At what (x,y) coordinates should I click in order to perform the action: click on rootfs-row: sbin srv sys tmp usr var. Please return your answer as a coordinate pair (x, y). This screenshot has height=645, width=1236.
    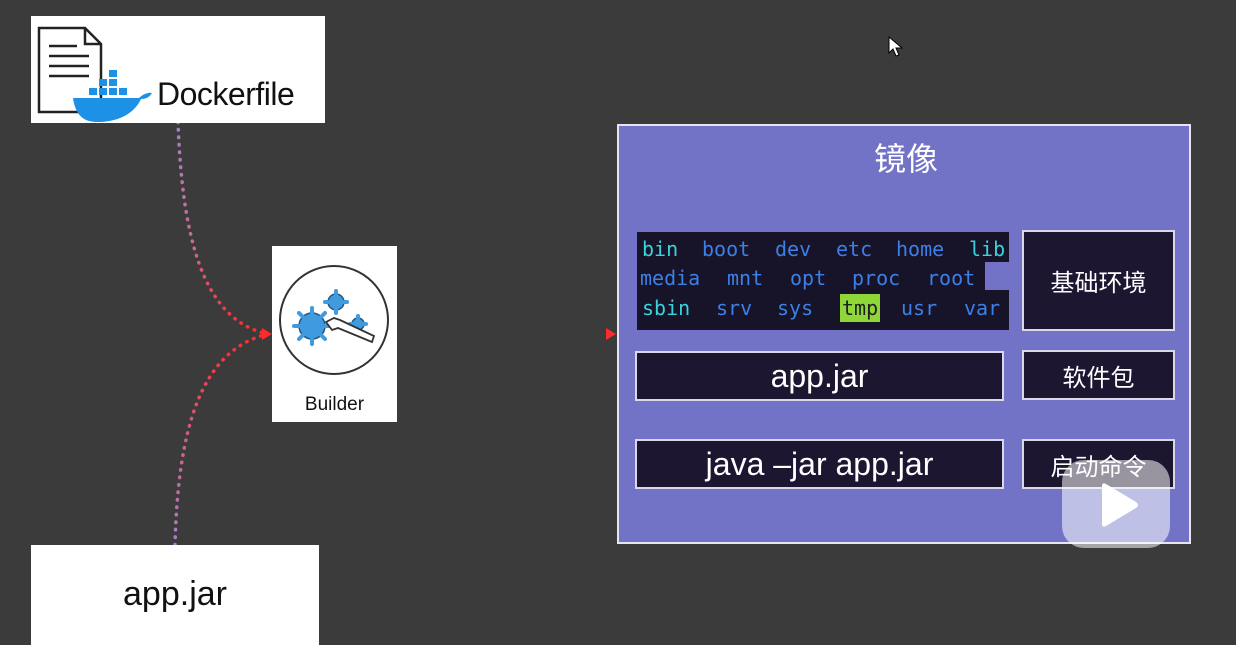
    Looking at the image, I should click on (823, 308).